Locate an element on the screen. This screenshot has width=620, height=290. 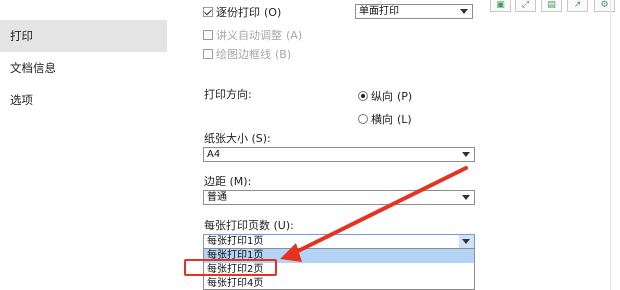
paper-size-value: A4 is located at coordinates (214, 154).